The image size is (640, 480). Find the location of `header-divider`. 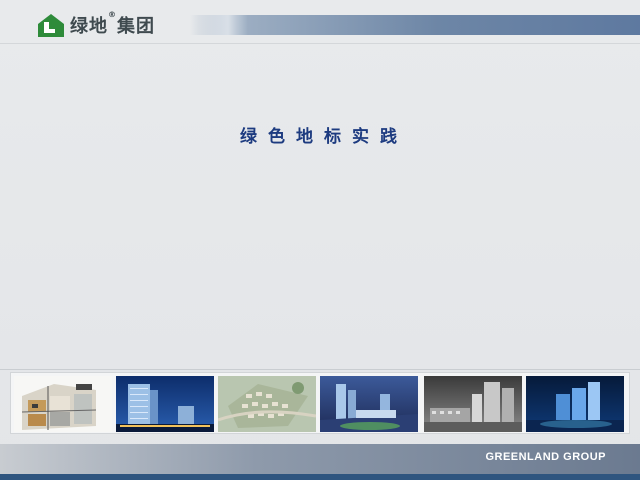

header-divider is located at coordinates (320, 43).